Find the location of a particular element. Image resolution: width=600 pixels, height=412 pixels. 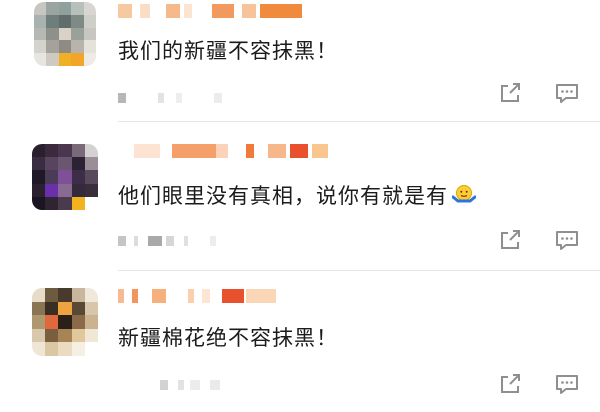

comment-text: 他们眼里没有真相，说你有就是有 is located at coordinates (297, 195).